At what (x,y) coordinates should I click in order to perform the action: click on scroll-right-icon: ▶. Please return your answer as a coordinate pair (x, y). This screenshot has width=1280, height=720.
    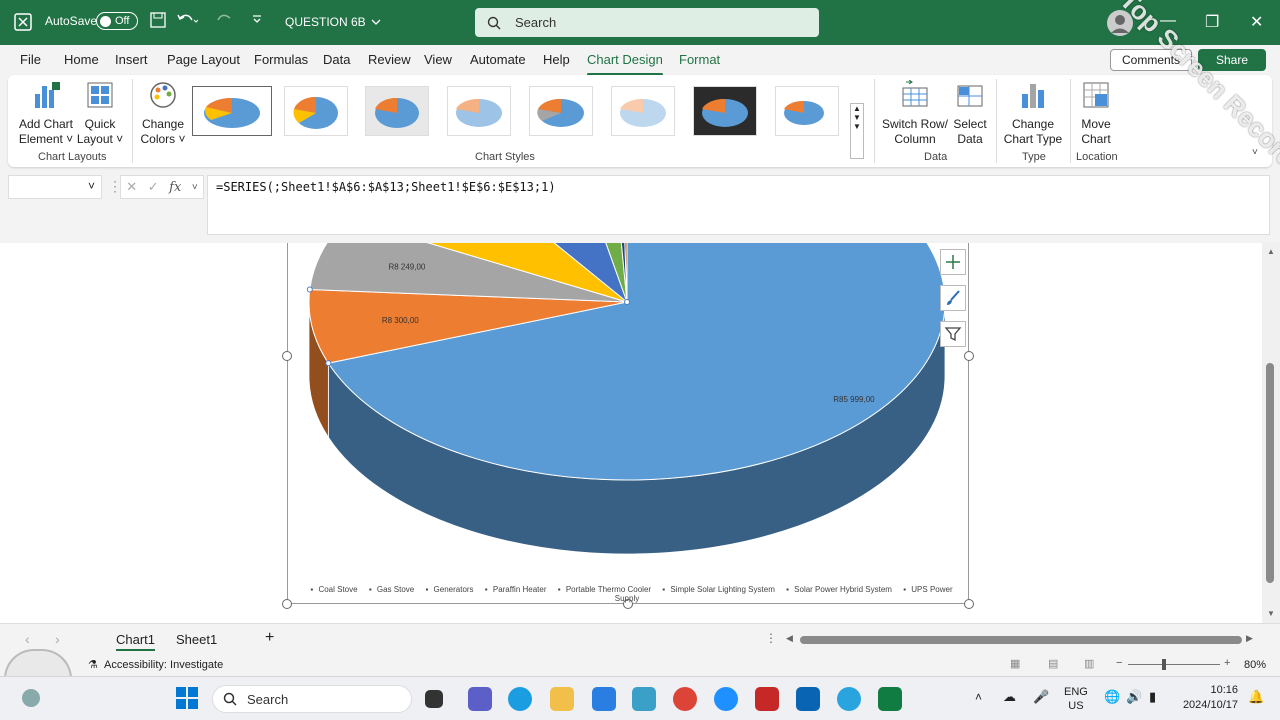
    Looking at the image, I should click on (1249, 638).